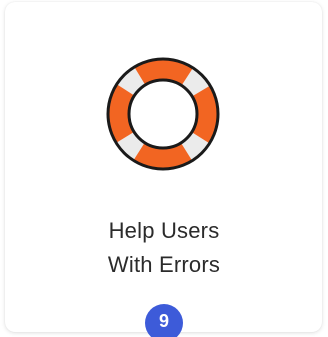 The height and width of the screenshot is (337, 328). Describe the element at coordinates (163, 114) in the screenshot. I see `lifebuoy-icon` at that location.